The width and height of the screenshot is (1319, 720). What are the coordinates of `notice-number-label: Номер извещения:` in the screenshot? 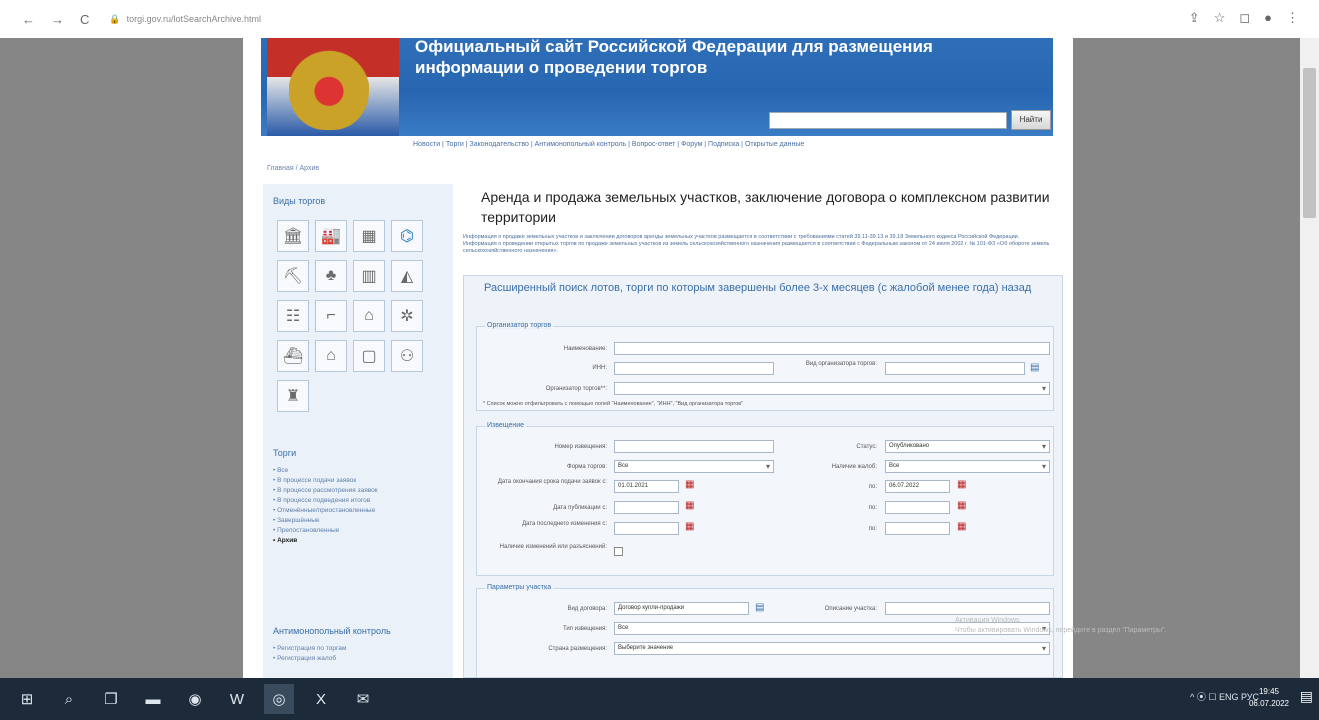 It's located at (580, 447).